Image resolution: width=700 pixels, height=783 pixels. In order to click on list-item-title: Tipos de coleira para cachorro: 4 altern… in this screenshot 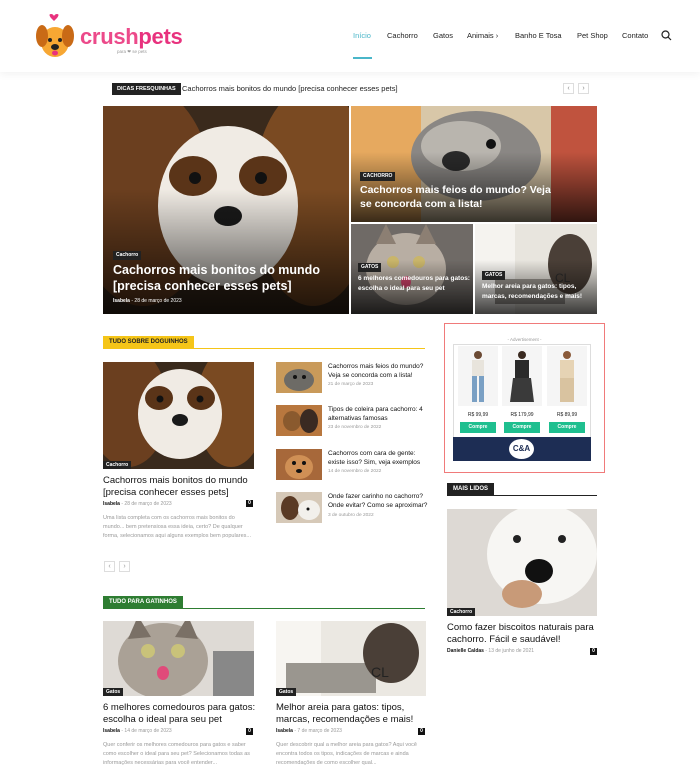, I will do `click(378, 414)`.